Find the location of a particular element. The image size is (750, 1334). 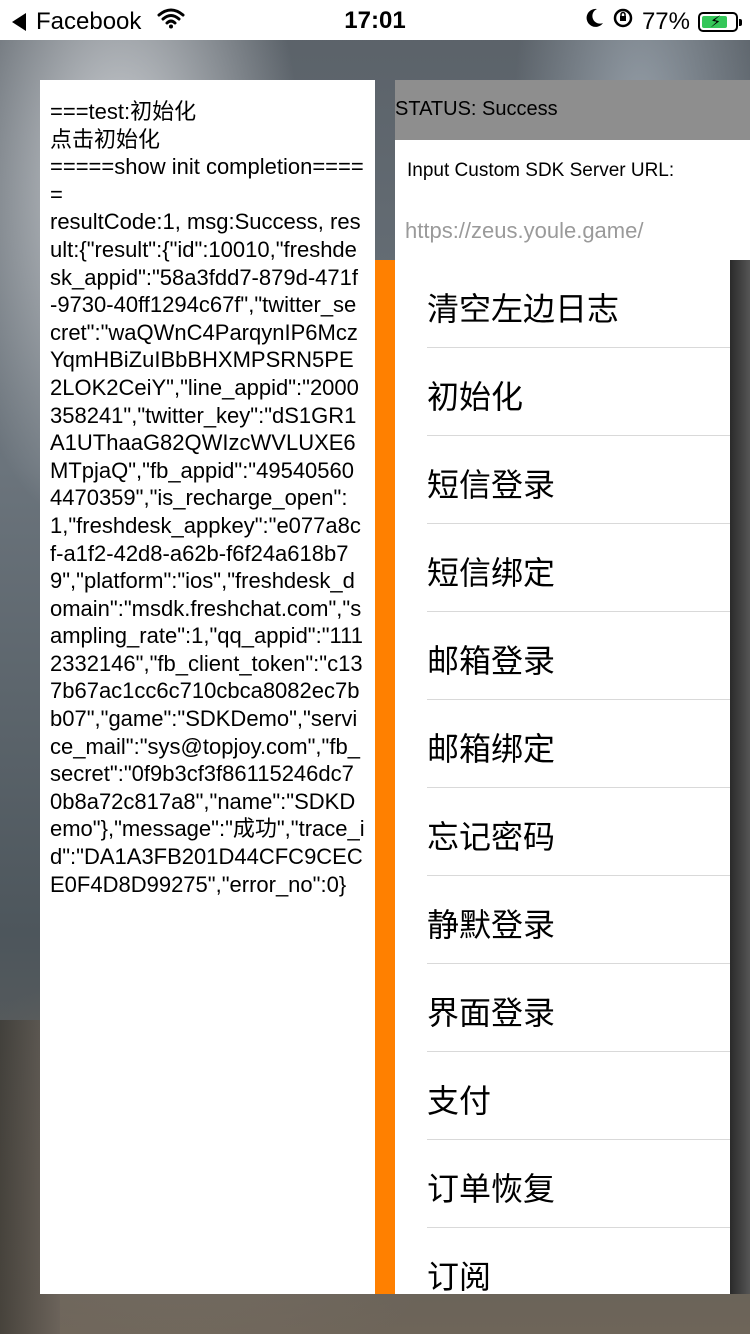

menu-item-label: 邮箱绑定 is located at coordinates (491, 749).